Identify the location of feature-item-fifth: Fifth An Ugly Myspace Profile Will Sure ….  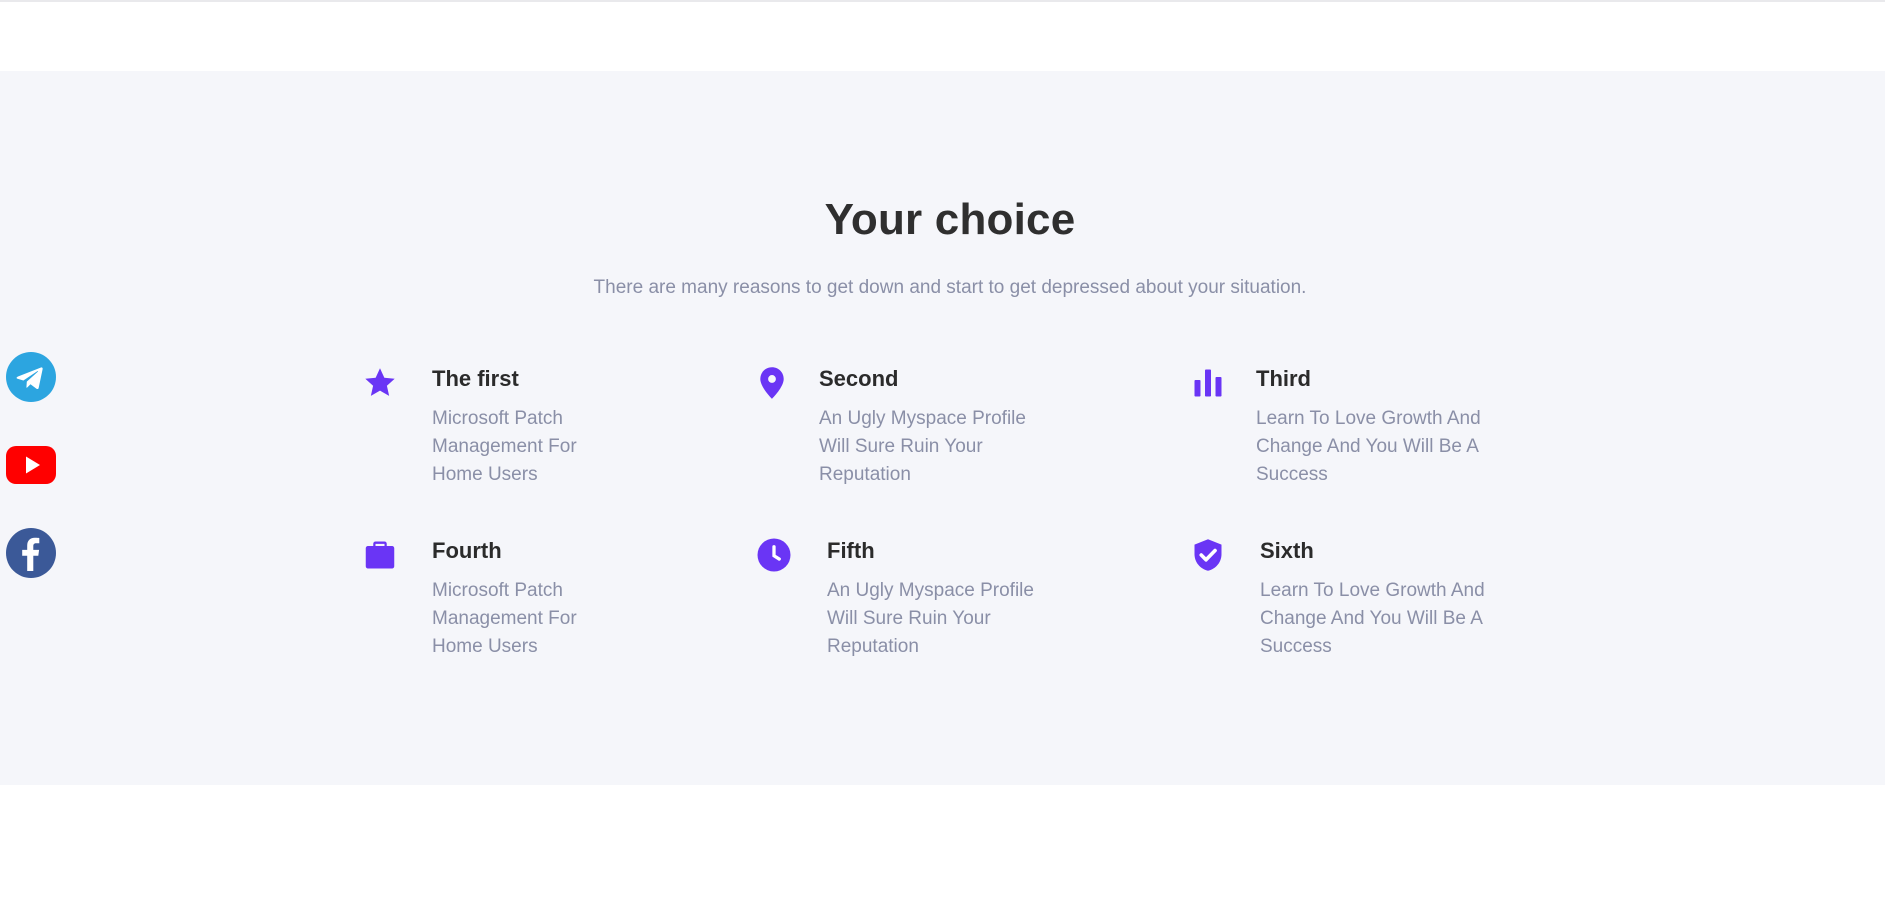
(921, 602).